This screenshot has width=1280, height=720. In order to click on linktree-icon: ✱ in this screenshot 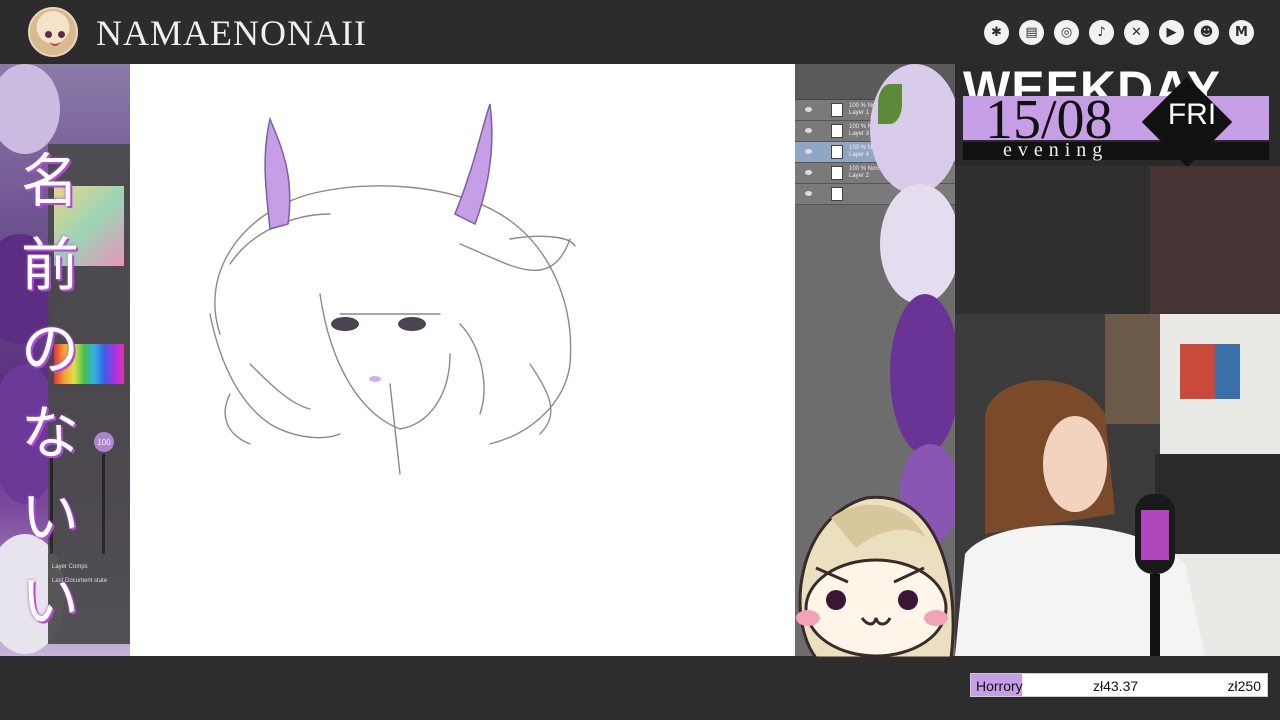, I will do `click(996, 32)`.